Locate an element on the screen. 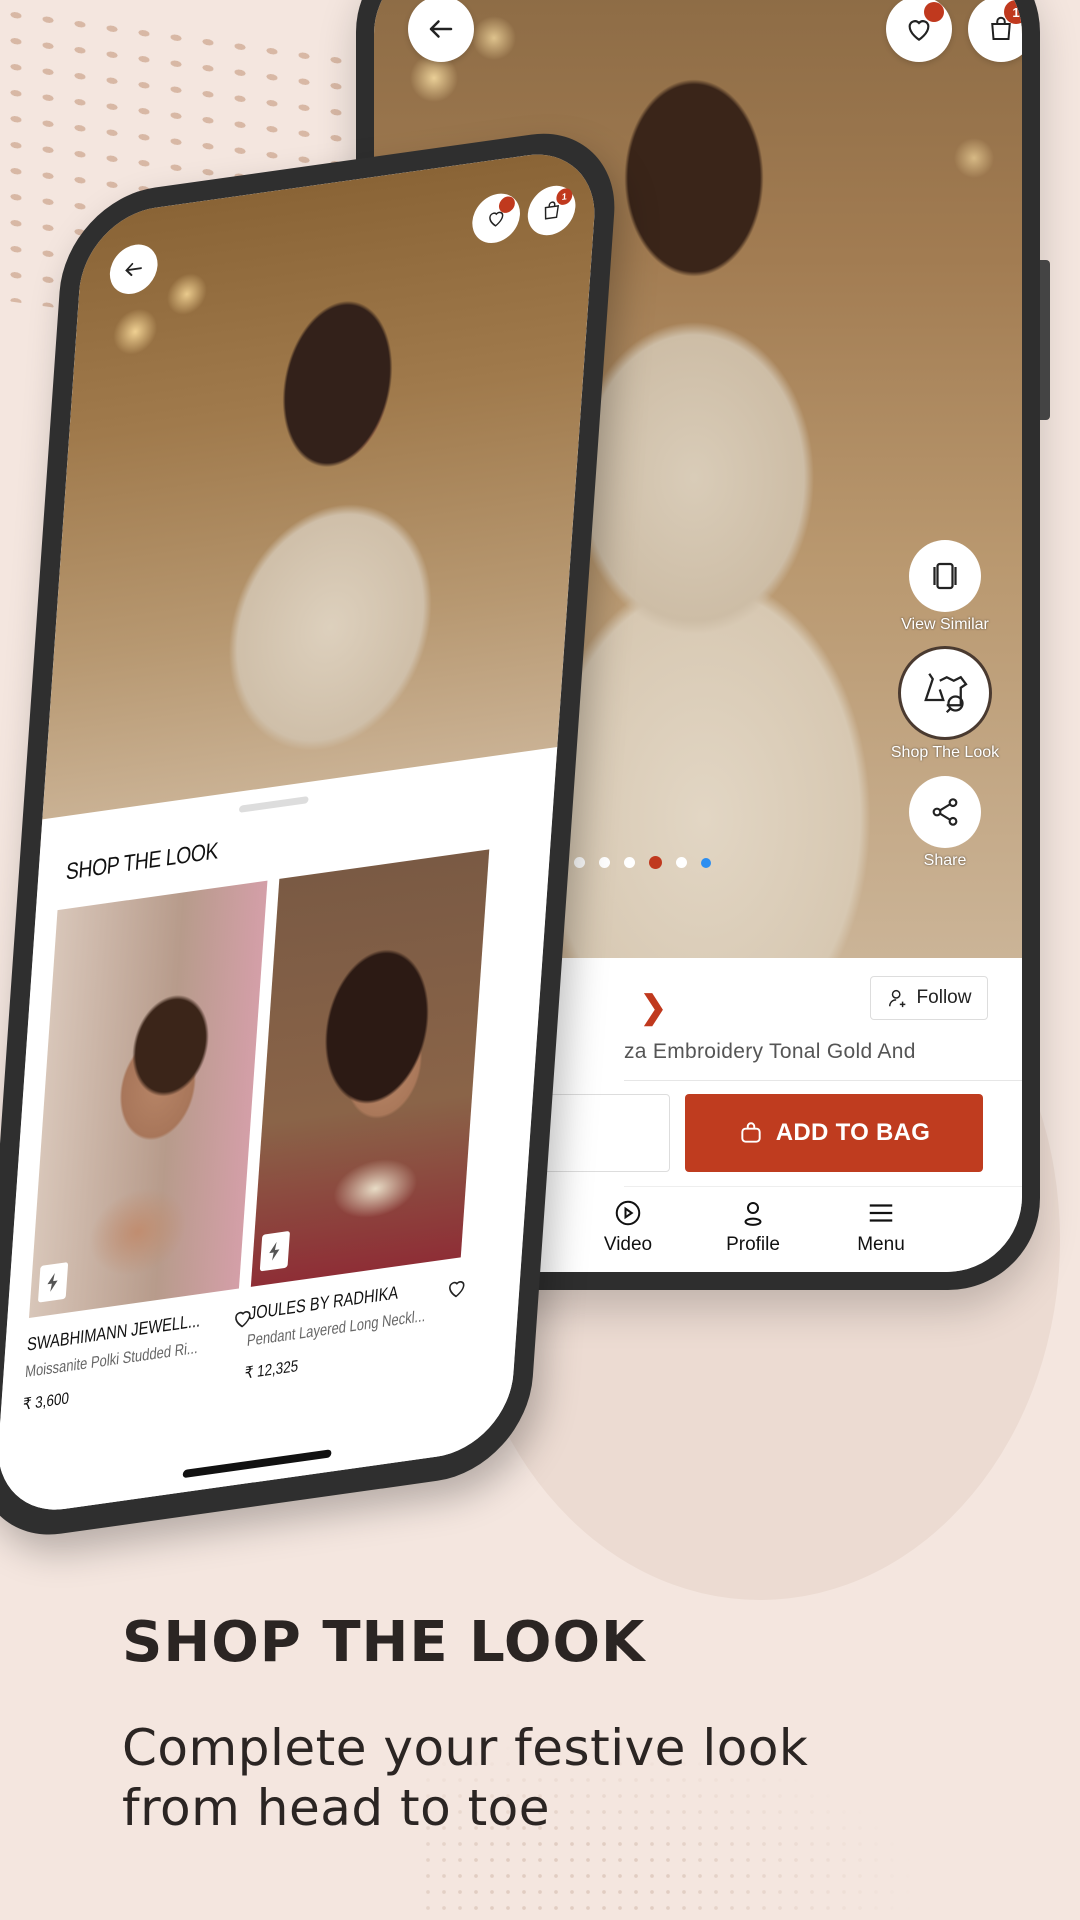 This screenshot has width=1080, height=1920. carousel-indicator is located at coordinates (642, 862).